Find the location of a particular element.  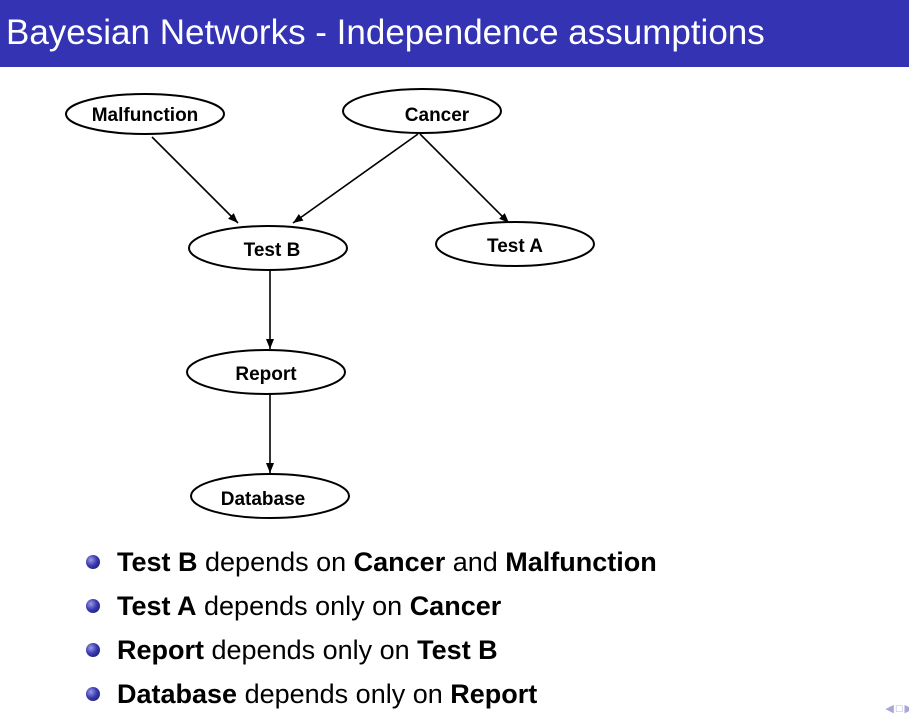

node-test-a: Test A is located at coordinates (515, 244).